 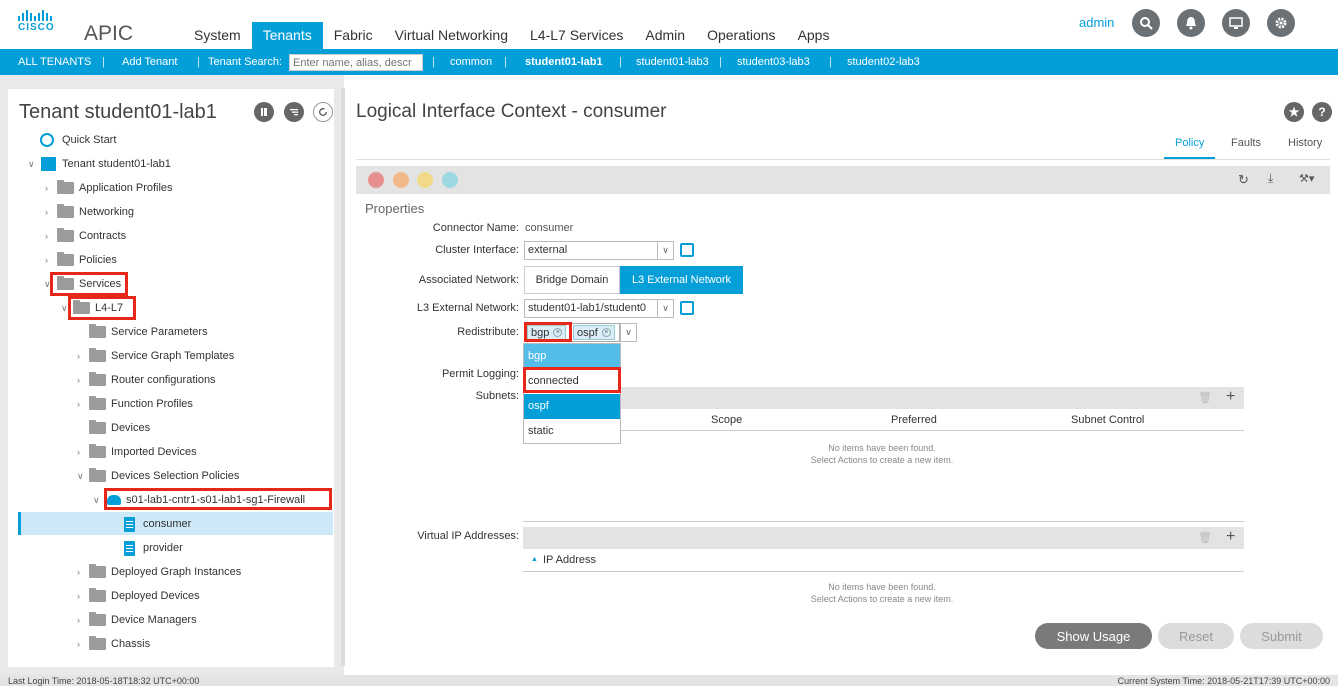 What do you see at coordinates (1236, 23) in the screenshot?
I see `screen-icon` at bounding box center [1236, 23].